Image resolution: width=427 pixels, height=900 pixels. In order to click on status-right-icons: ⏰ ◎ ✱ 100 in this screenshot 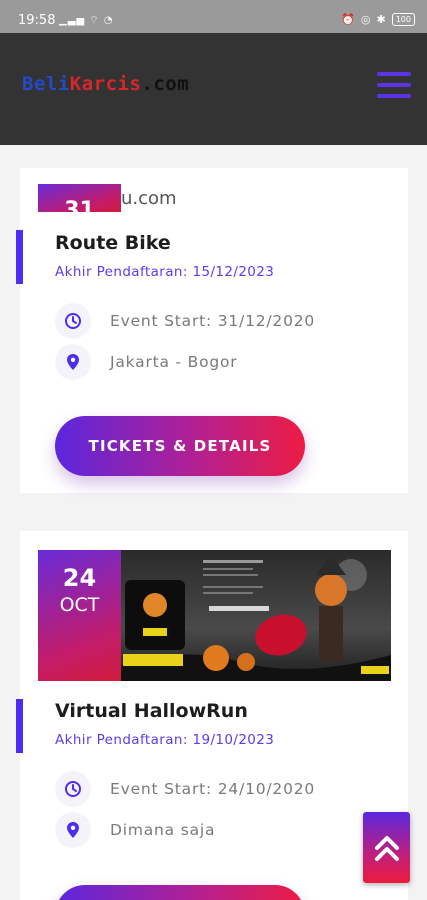, I will do `click(378, 19)`.